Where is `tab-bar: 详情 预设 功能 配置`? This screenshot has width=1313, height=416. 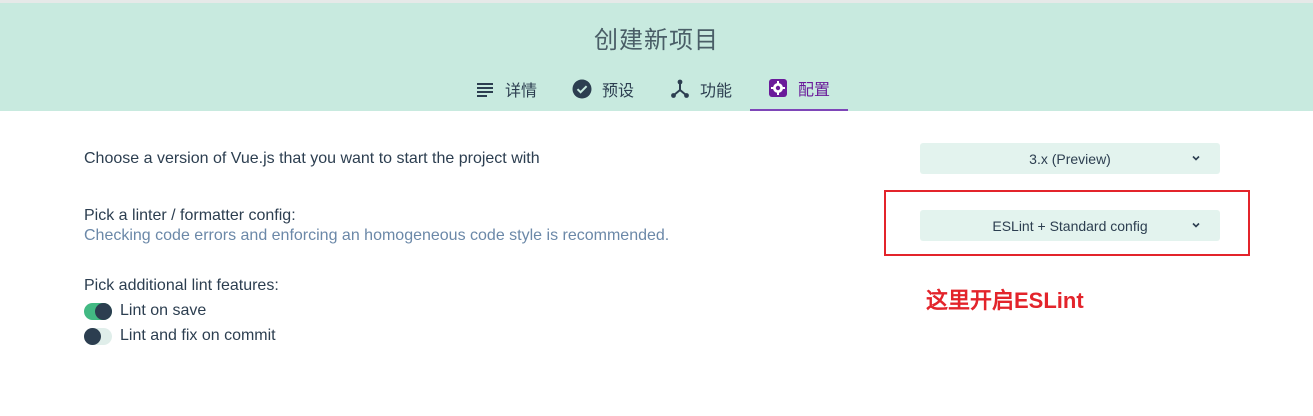 tab-bar: 详情 预设 功能 配置 is located at coordinates (656, 88).